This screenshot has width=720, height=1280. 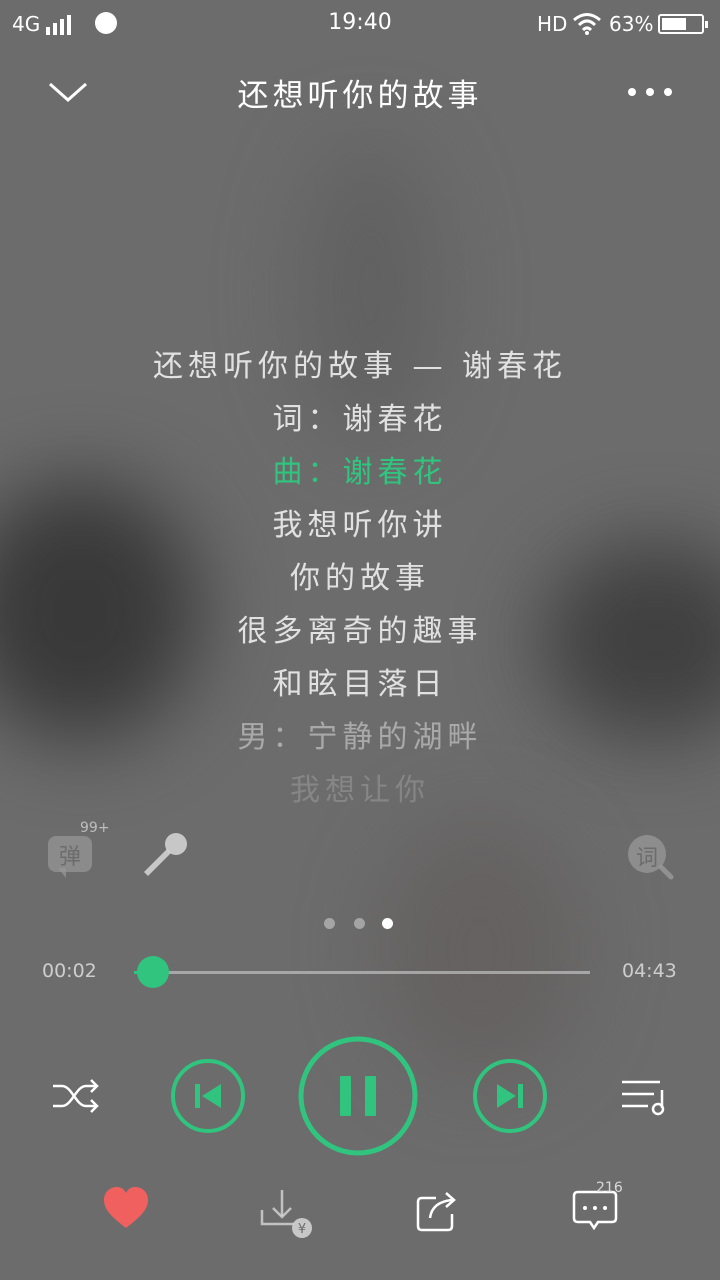 What do you see at coordinates (360, 96) in the screenshot?
I see `song-title: 还想听你的故事` at bounding box center [360, 96].